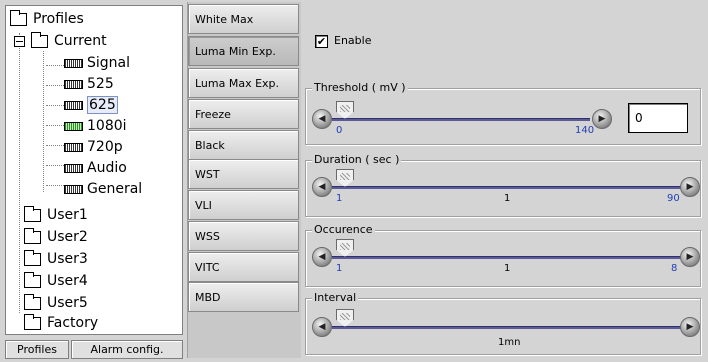 This screenshot has height=362, width=708. I want to click on tree-node-general: General, so click(103, 189).